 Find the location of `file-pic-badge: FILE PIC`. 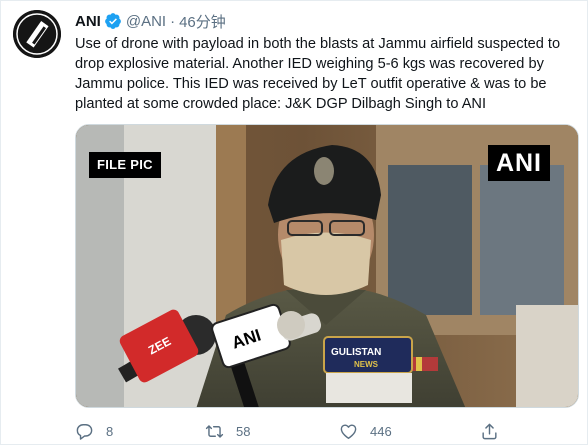

file-pic-badge: FILE PIC is located at coordinates (125, 165).